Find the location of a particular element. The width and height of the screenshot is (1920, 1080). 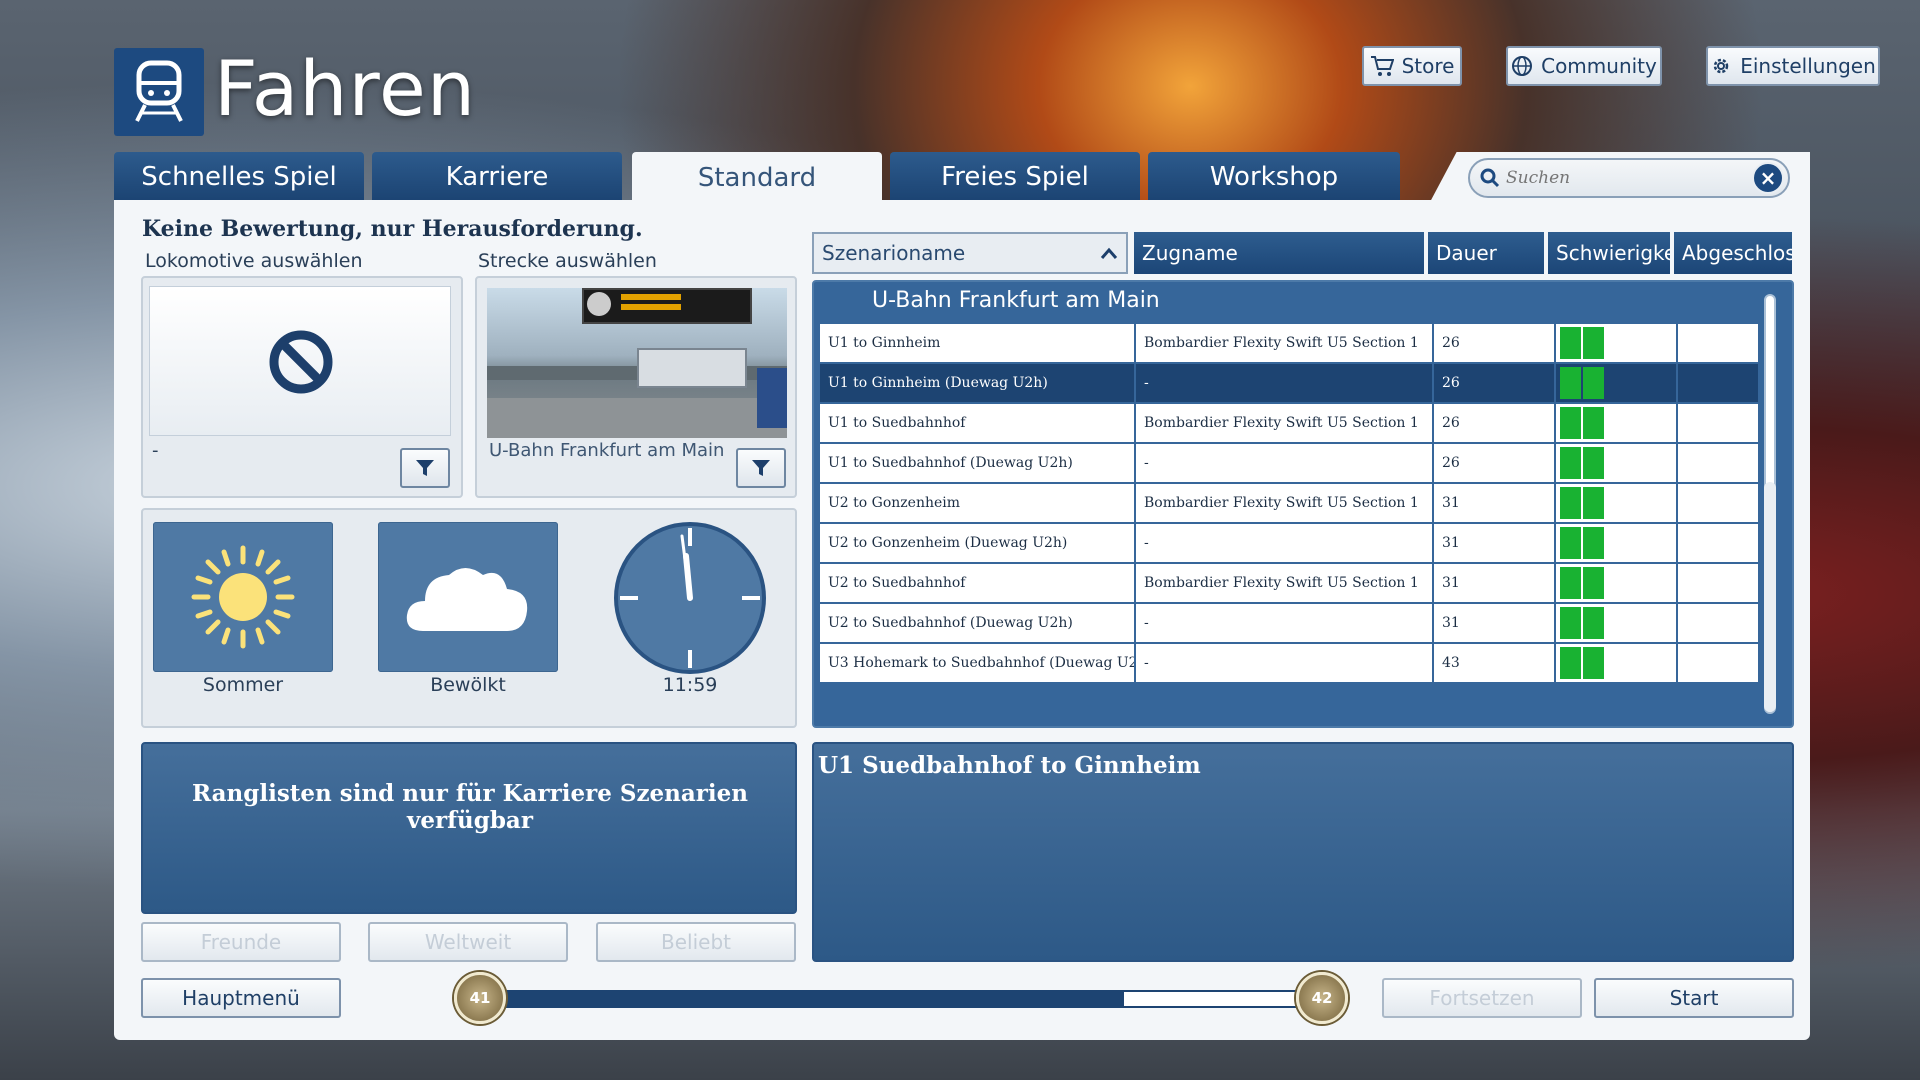

cloud-icon is located at coordinates (467, 599).